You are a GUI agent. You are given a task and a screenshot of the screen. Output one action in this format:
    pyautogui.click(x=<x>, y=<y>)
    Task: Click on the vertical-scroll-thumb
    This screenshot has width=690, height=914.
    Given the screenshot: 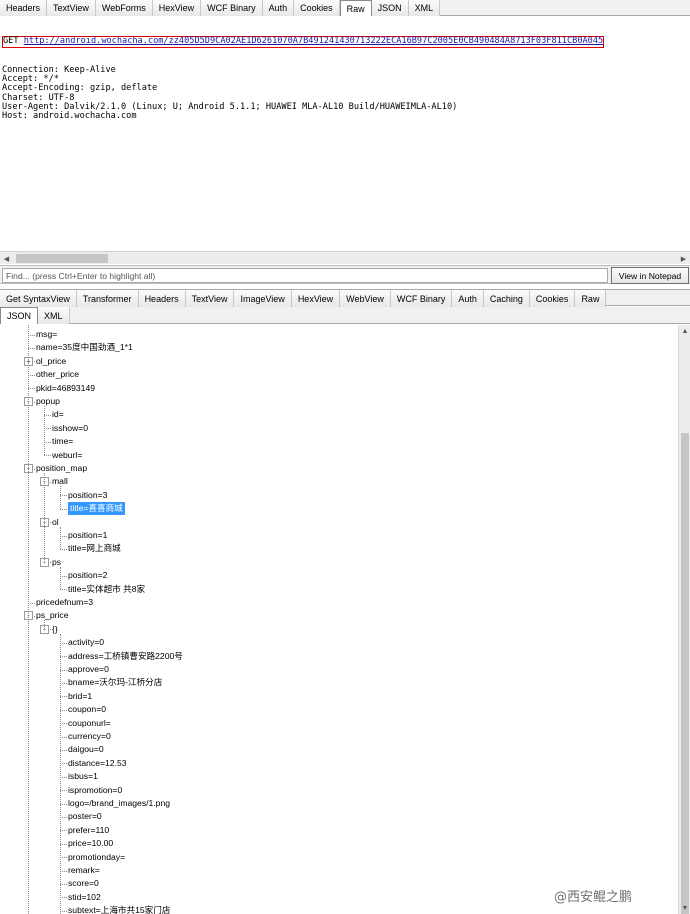 What is the action you would take?
    pyautogui.click(x=685, y=673)
    